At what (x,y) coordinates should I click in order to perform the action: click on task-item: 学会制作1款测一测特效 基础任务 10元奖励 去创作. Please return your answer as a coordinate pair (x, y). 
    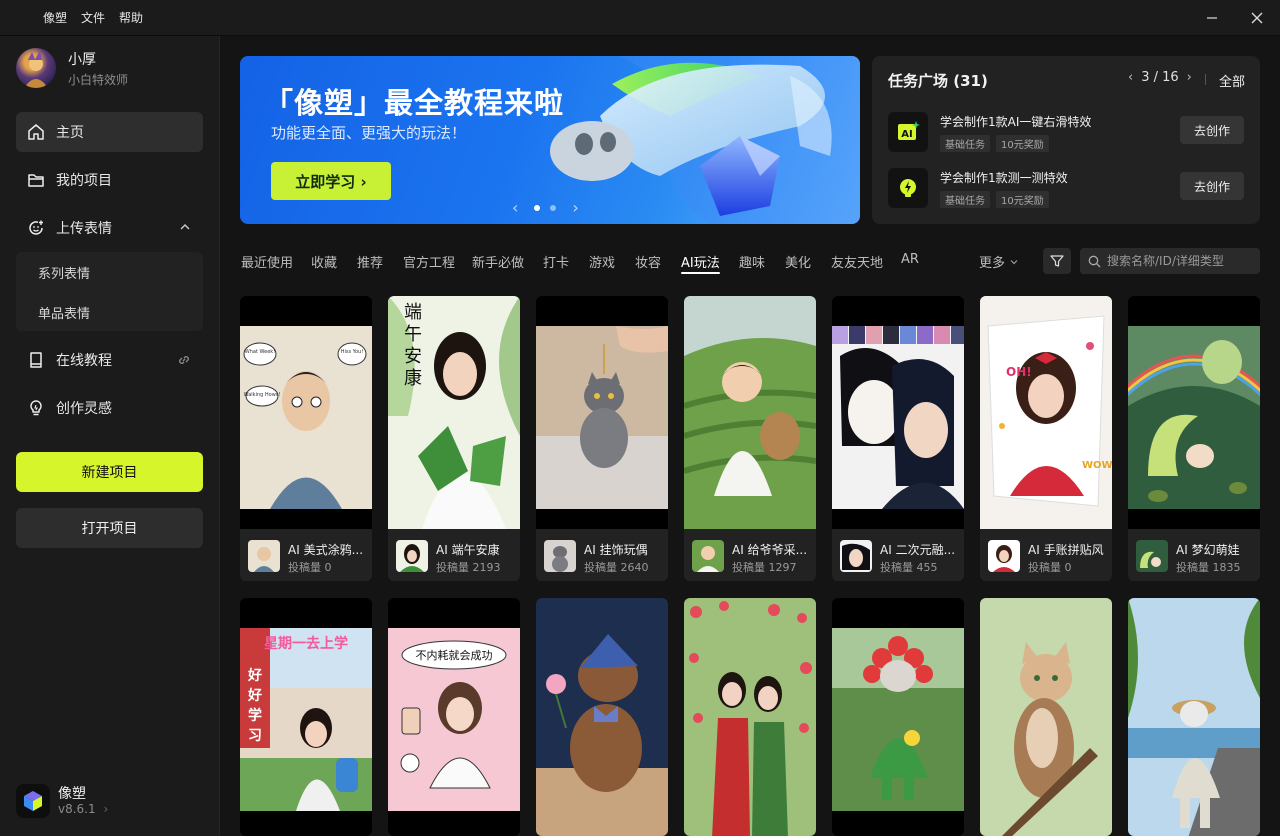
    Looking at the image, I should click on (1066, 188).